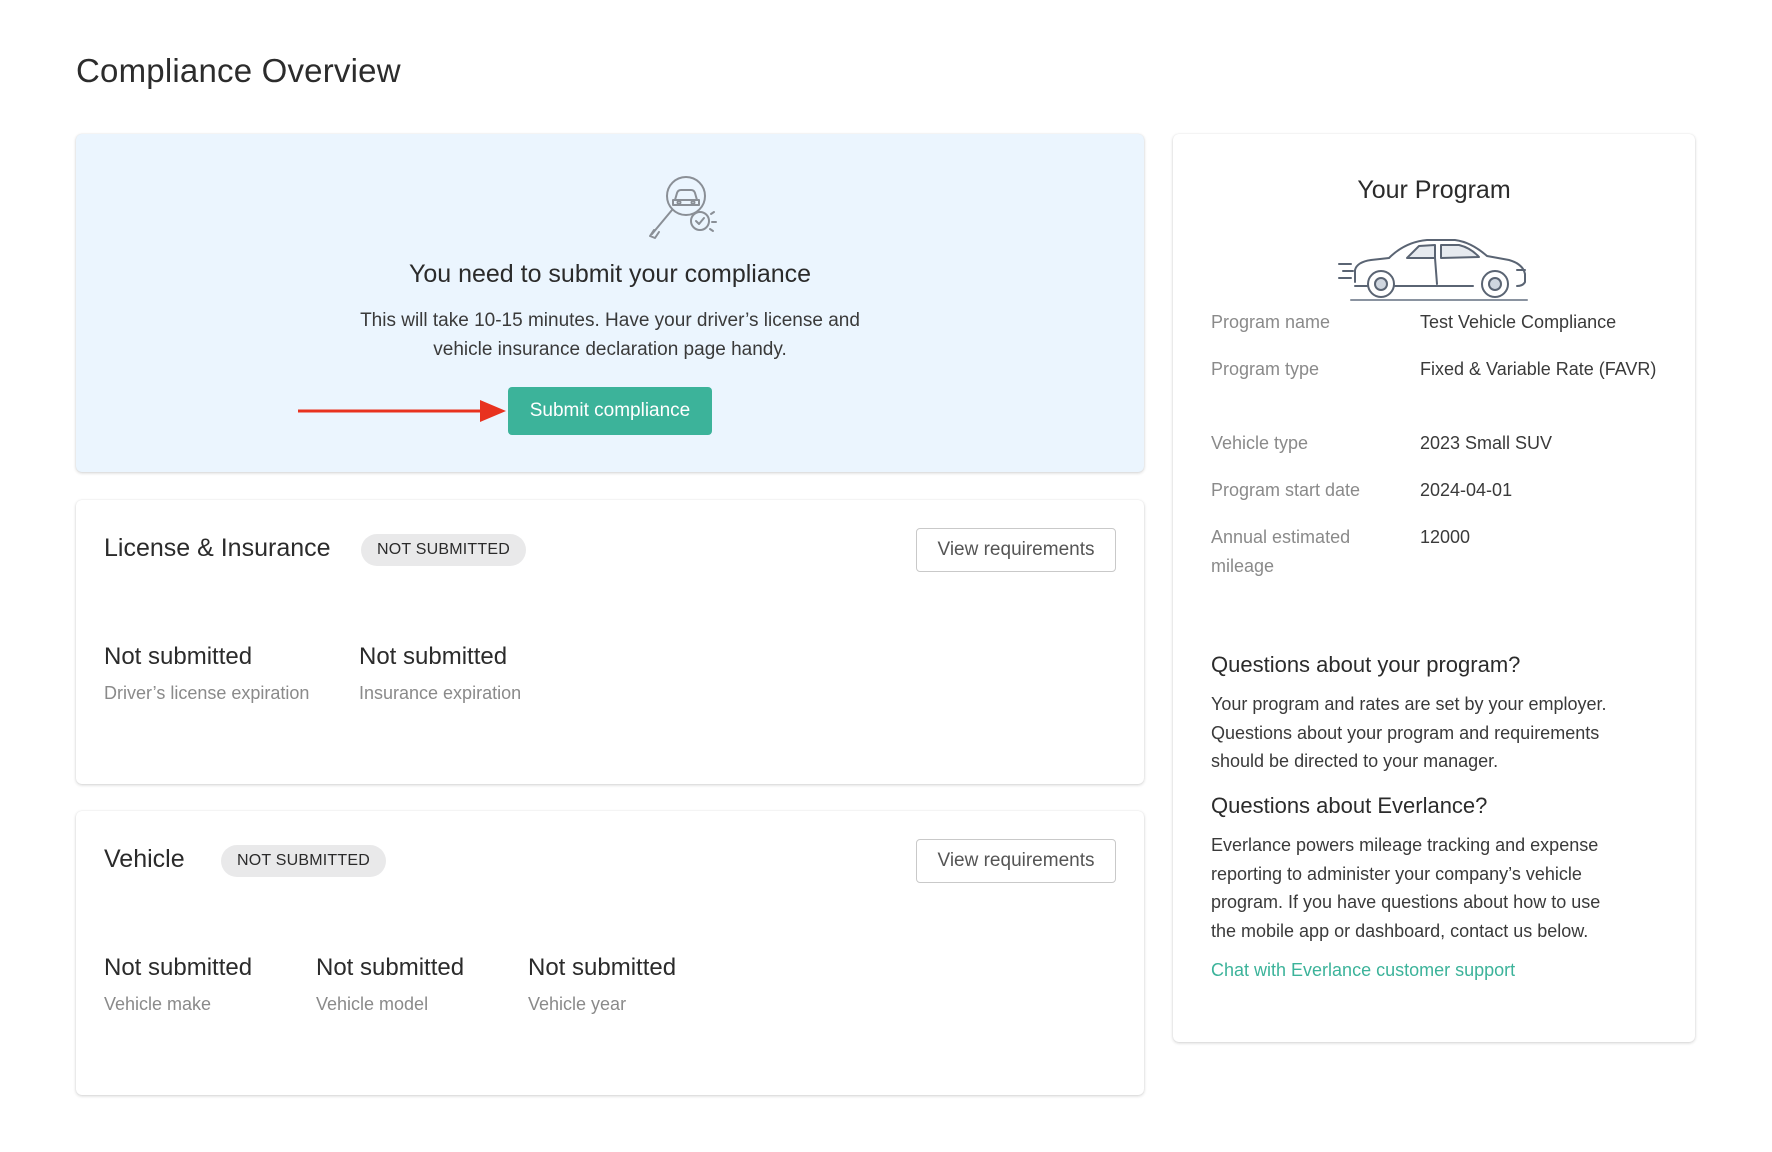 The width and height of the screenshot is (1772, 1152). What do you see at coordinates (1518, 322) in the screenshot?
I see `detail-value: Test Vehicle Compliance` at bounding box center [1518, 322].